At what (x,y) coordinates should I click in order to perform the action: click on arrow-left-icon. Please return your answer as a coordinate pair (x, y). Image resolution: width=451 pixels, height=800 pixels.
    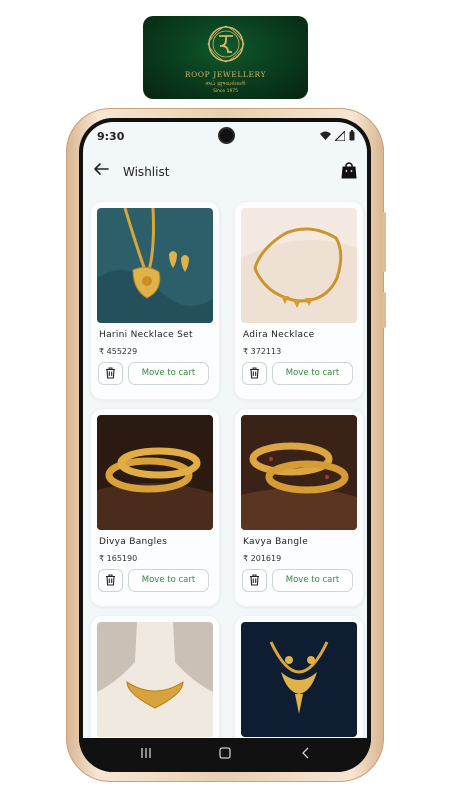
    Looking at the image, I should click on (101, 169).